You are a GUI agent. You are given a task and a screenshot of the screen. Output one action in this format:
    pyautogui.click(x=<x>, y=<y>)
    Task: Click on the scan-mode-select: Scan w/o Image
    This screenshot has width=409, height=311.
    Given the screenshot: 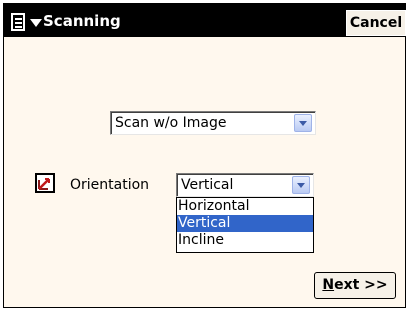 What is the action you would take?
    pyautogui.click(x=213, y=123)
    